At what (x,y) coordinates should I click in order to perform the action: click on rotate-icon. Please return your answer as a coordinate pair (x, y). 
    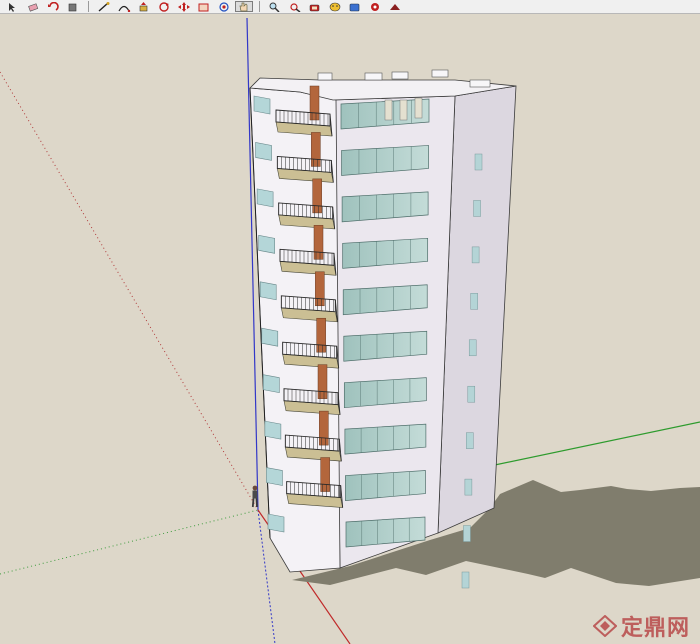
    Looking at the image, I should click on (164, 6).